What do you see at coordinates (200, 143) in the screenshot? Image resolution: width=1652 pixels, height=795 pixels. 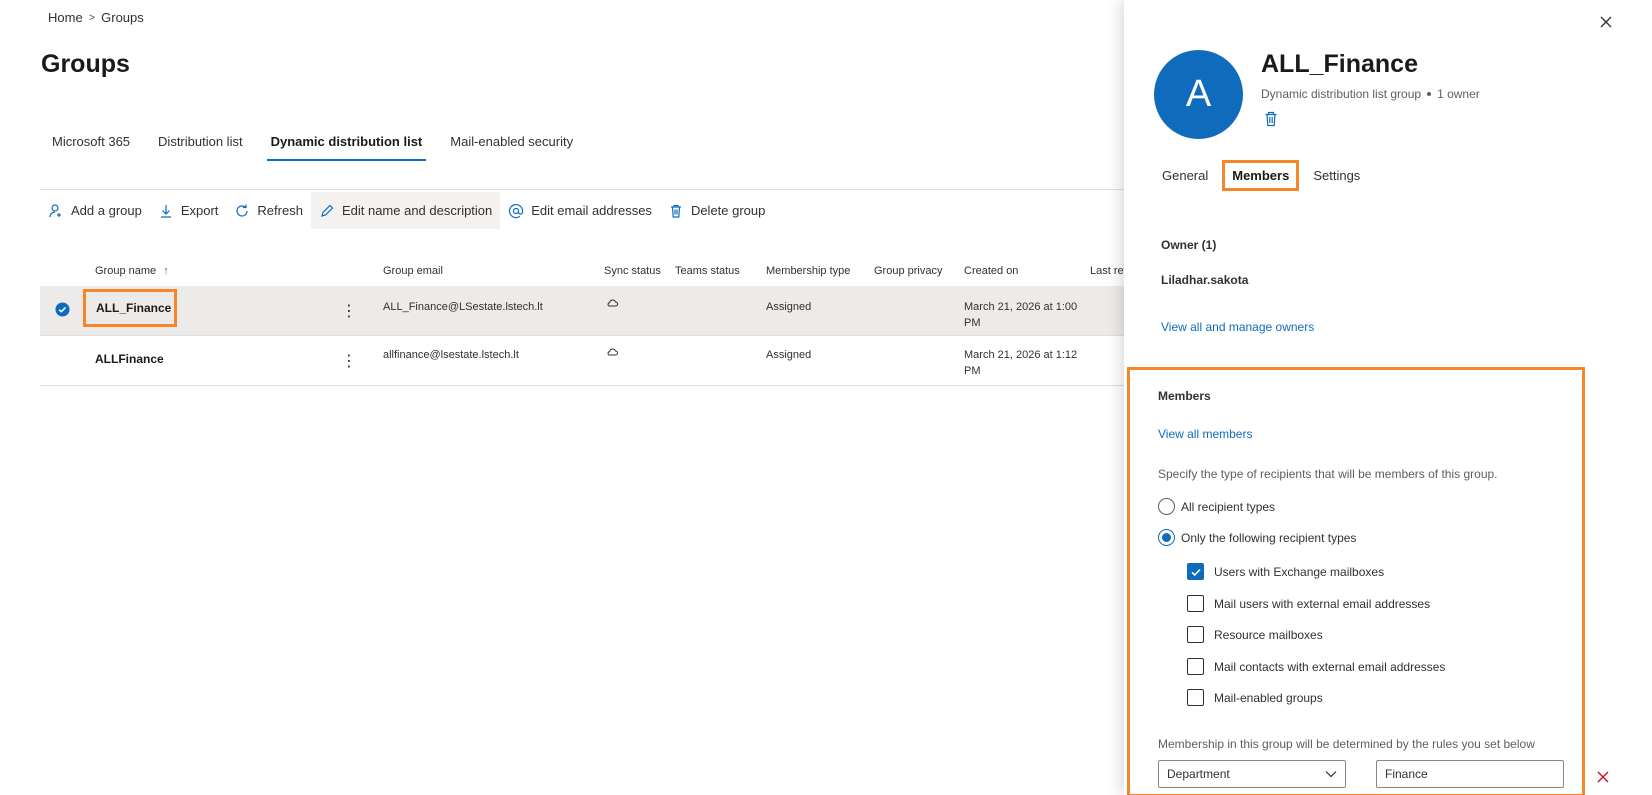 I see `tab-distribution-list: Distribution list` at bounding box center [200, 143].